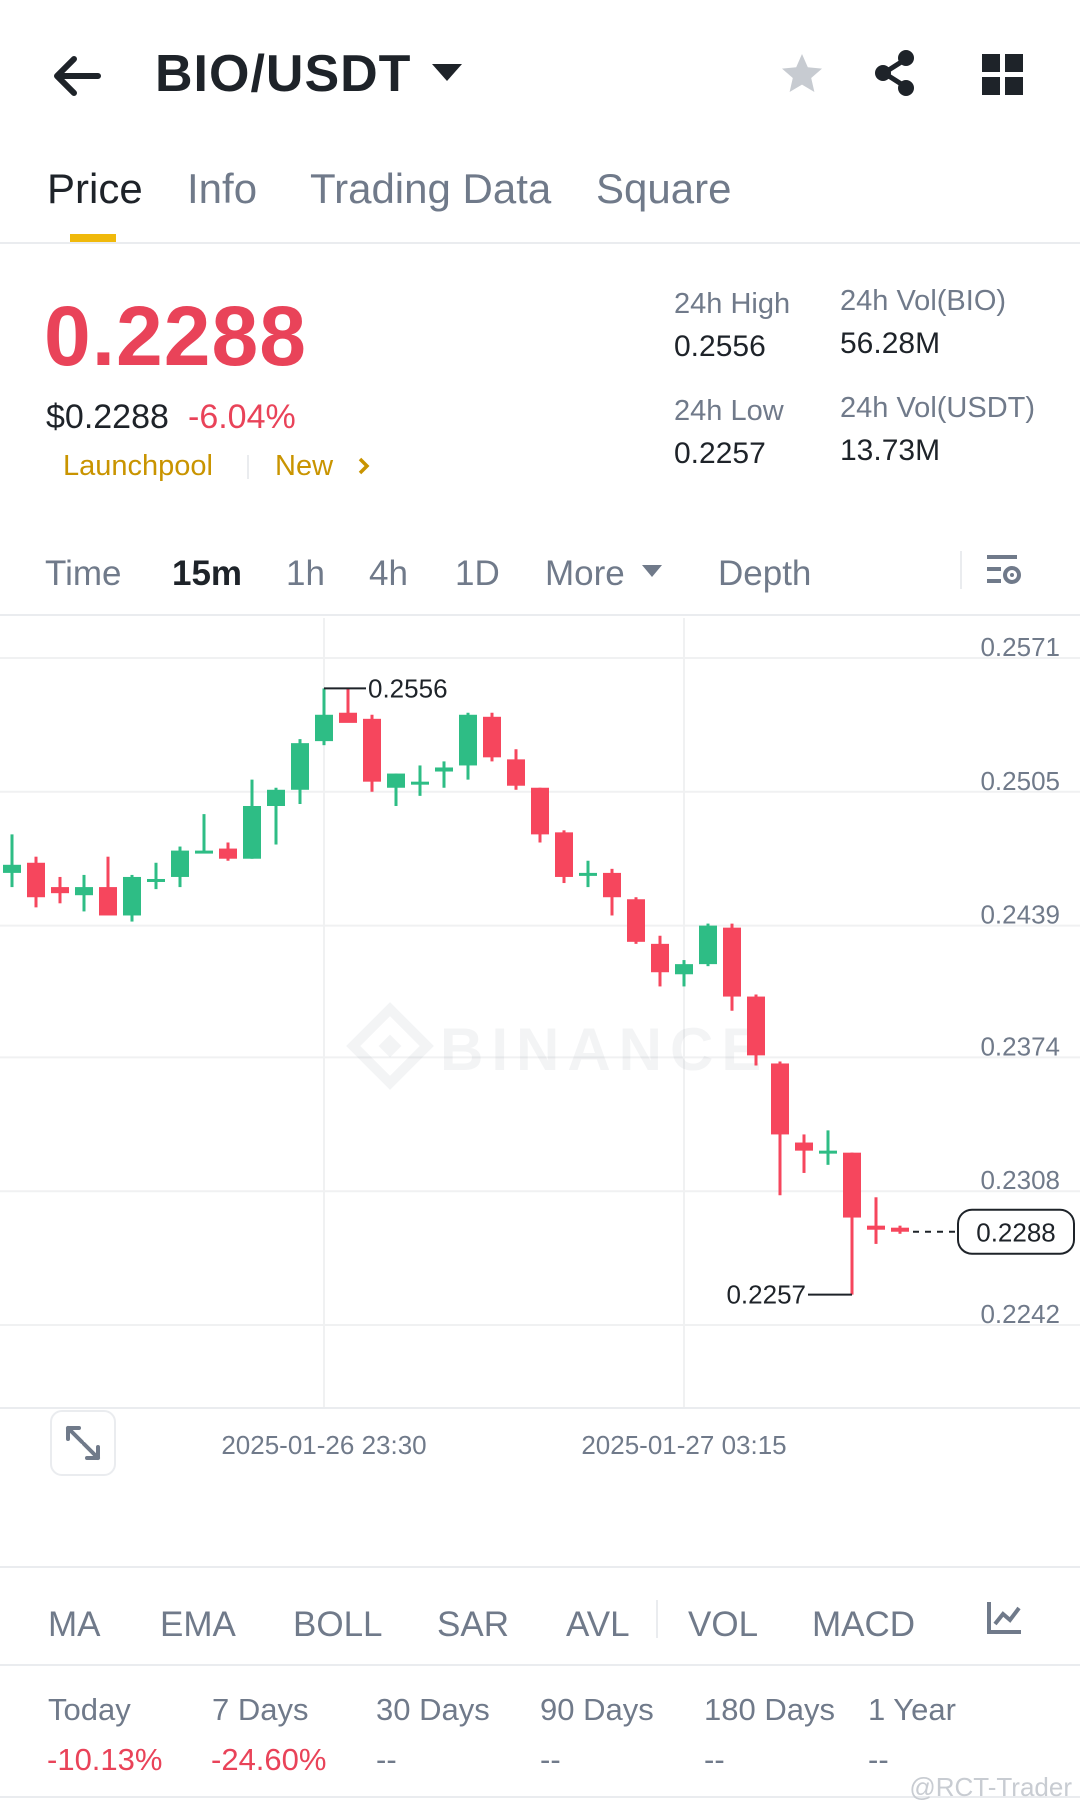 Image resolution: width=1080 pixels, height=1812 pixels. What do you see at coordinates (912, 1709) in the screenshot?
I see `perf-1y-label: 1 Year` at bounding box center [912, 1709].